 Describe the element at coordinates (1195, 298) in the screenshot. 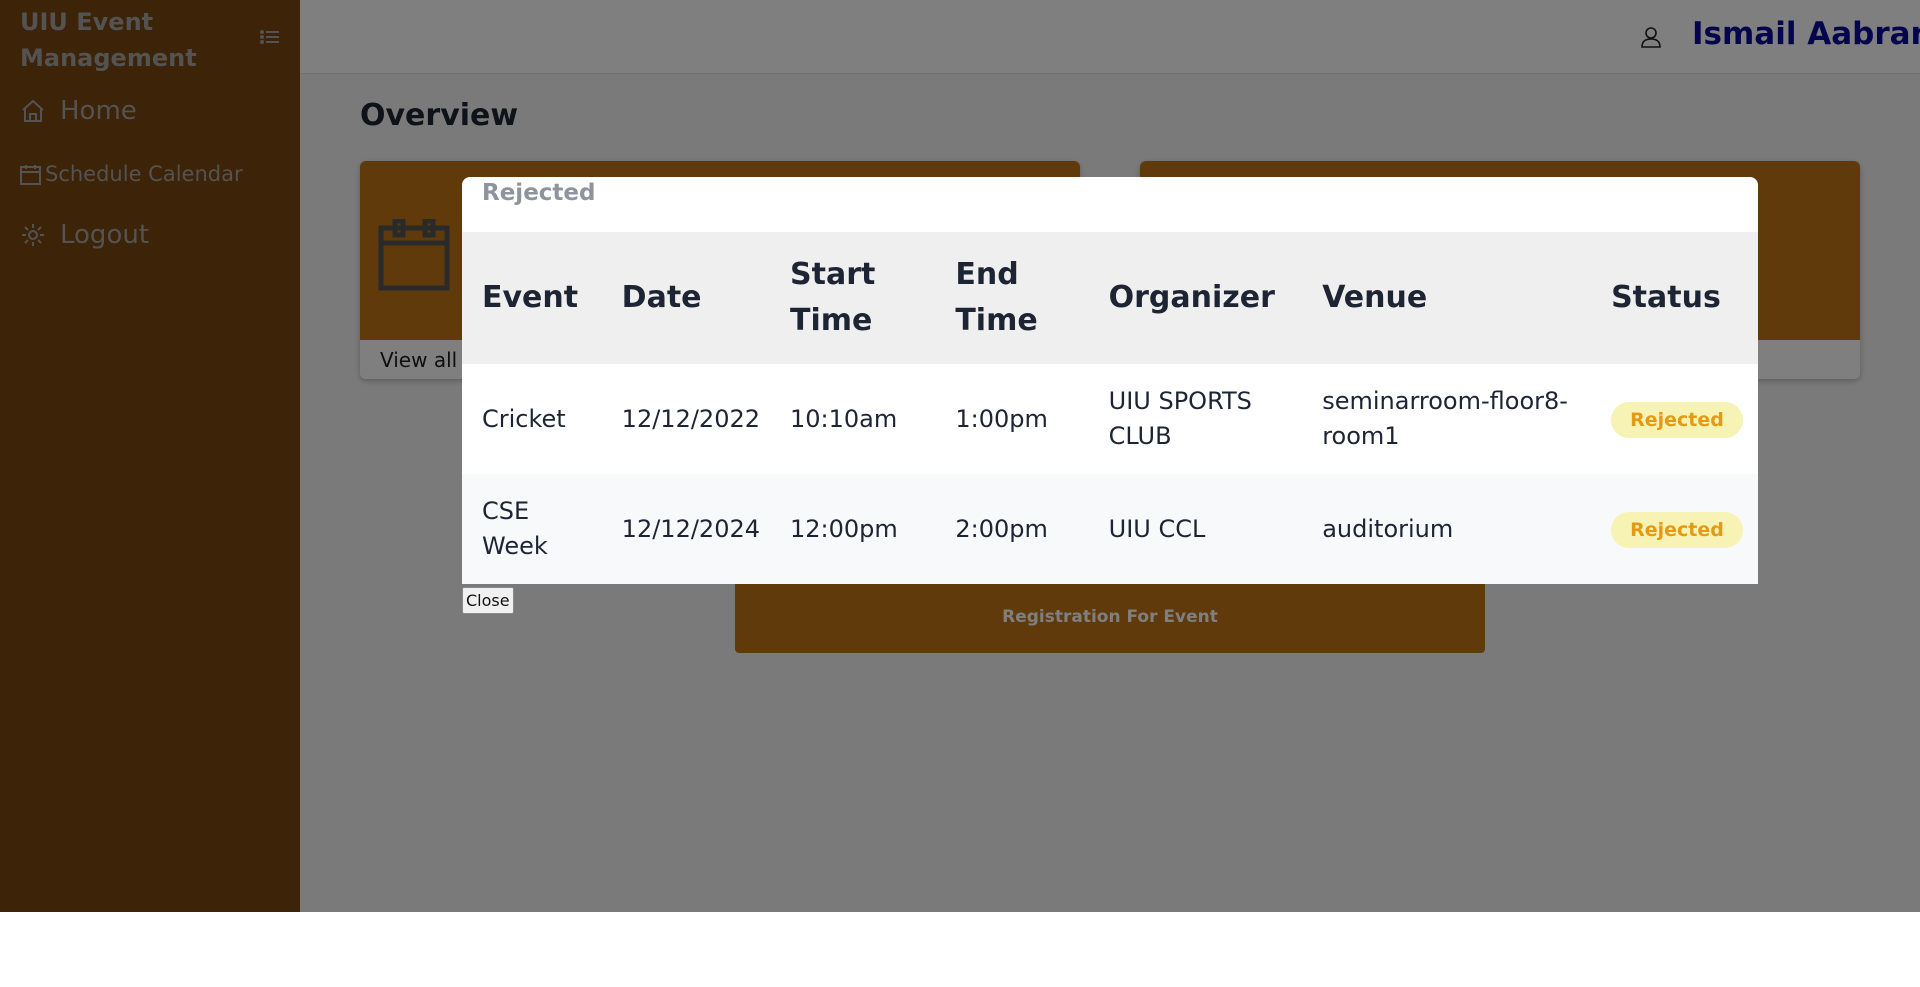

I see `column-header: Organizer` at that location.